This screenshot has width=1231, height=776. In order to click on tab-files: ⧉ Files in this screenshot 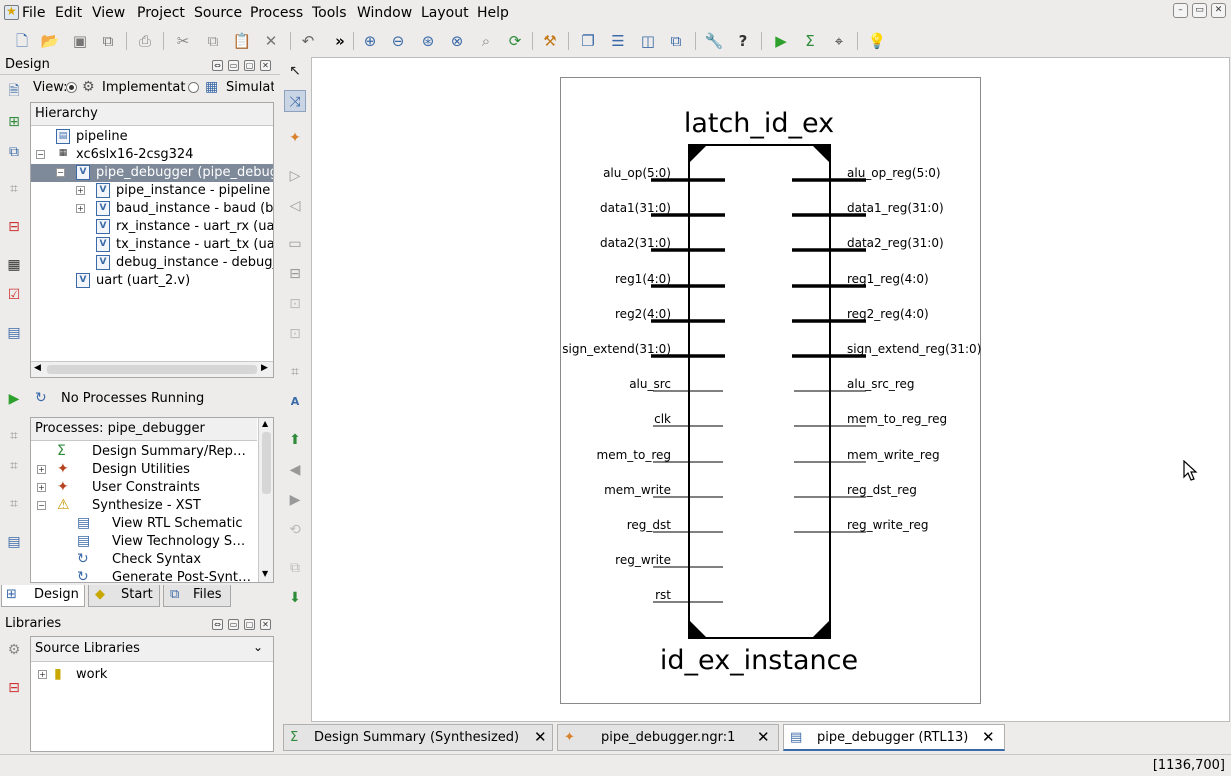, I will do `click(197, 596)`.